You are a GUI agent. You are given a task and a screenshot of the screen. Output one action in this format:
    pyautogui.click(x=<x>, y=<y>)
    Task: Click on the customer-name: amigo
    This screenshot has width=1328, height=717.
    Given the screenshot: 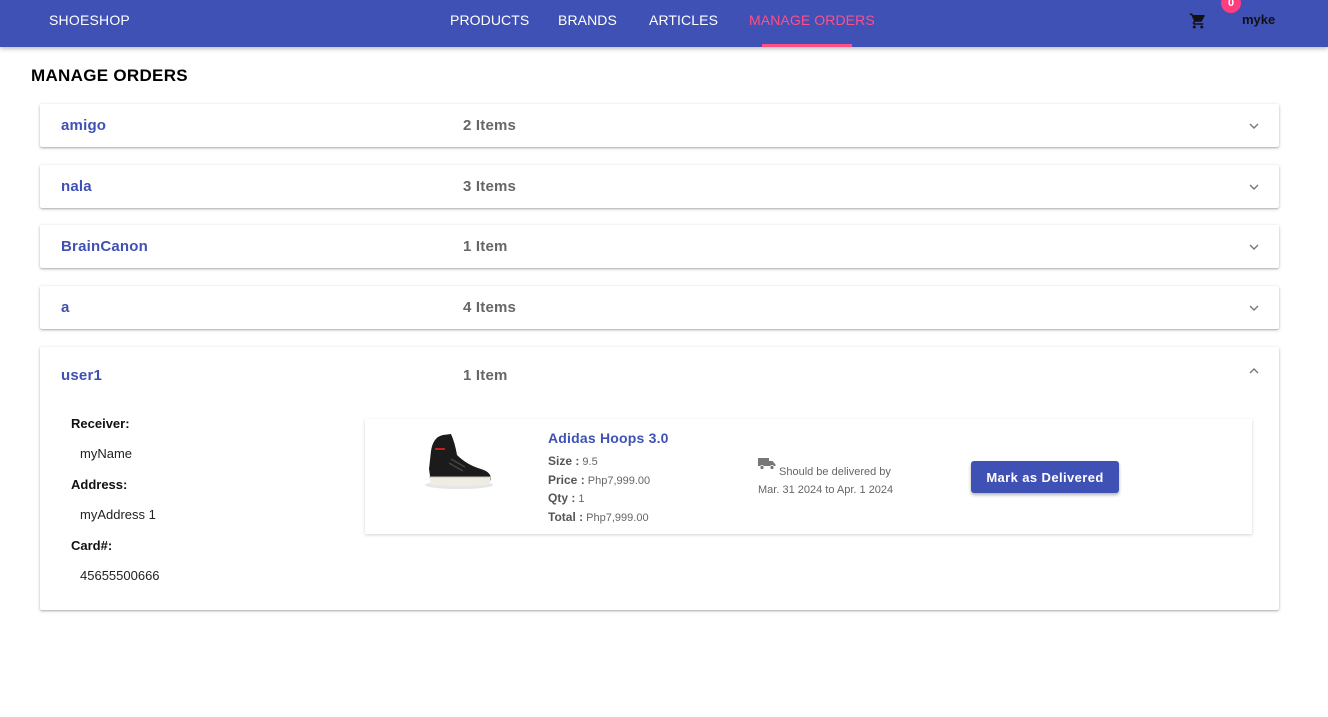 What is the action you would take?
    pyautogui.click(x=84, y=125)
    